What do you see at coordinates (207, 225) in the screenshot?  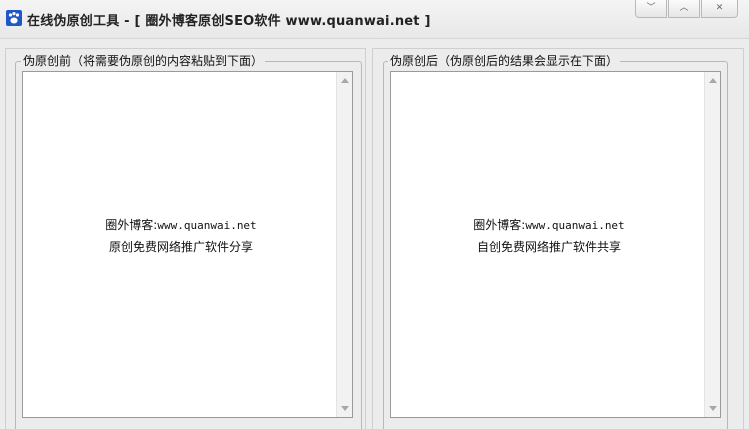 I see `input-line1-url: www.quanwai.net` at bounding box center [207, 225].